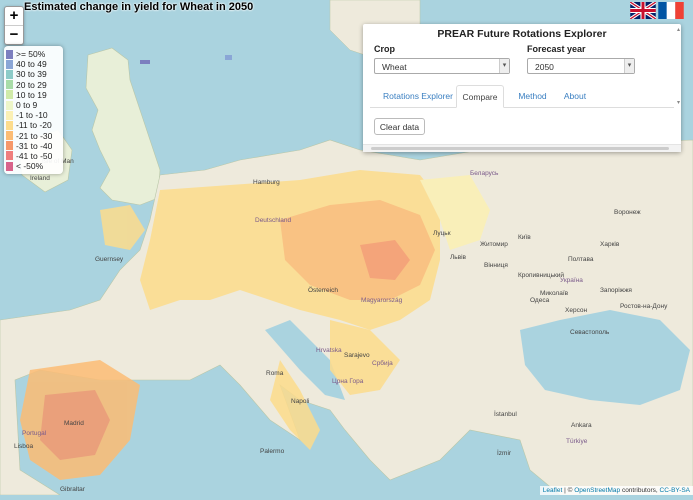 Image resolution: width=693 pixels, height=500 pixels. What do you see at coordinates (348, 381) in the screenshot?
I see `label-crna-gora: Црна Гора` at bounding box center [348, 381].